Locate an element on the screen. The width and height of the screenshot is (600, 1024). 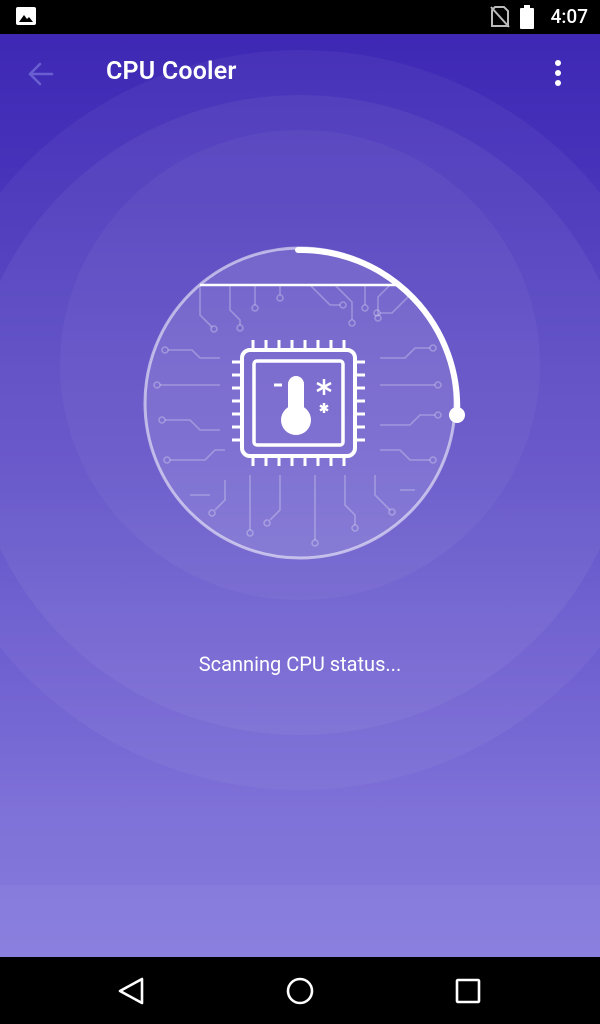
gallery-icon is located at coordinates (26, 16).